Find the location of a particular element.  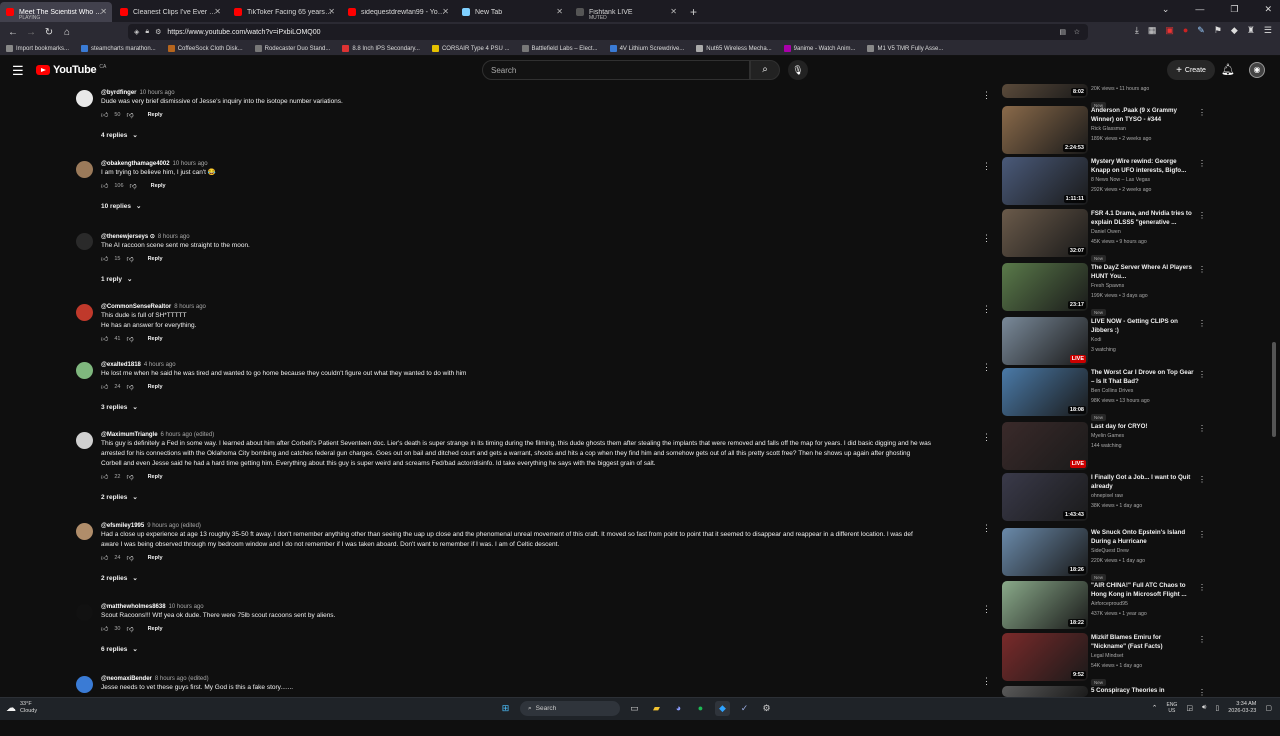

view-replies-button: 4 replies ⌄ is located at coordinates (548, 135).